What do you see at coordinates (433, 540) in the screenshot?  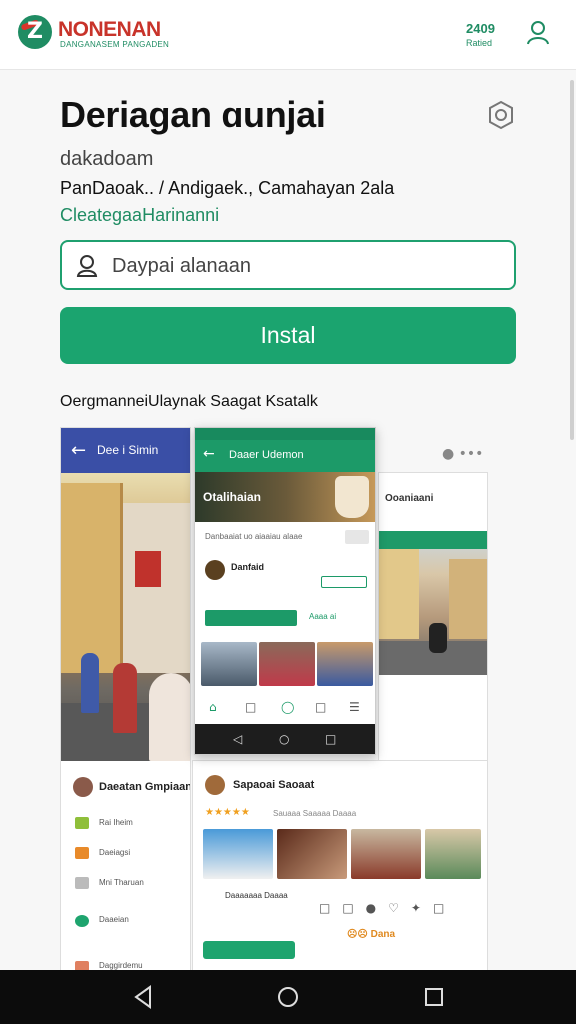 I see `green-header` at bounding box center [433, 540].